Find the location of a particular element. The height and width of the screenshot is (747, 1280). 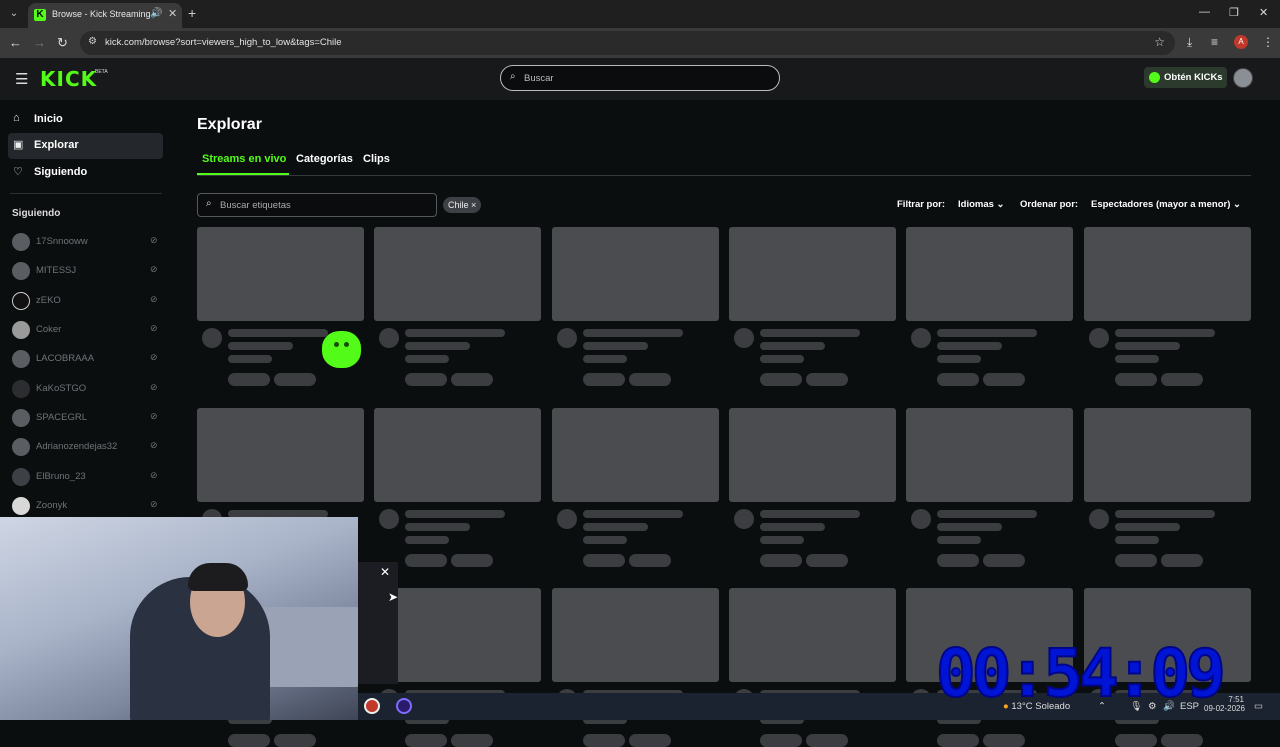

scrollbar is located at coordinates (1276, 396).